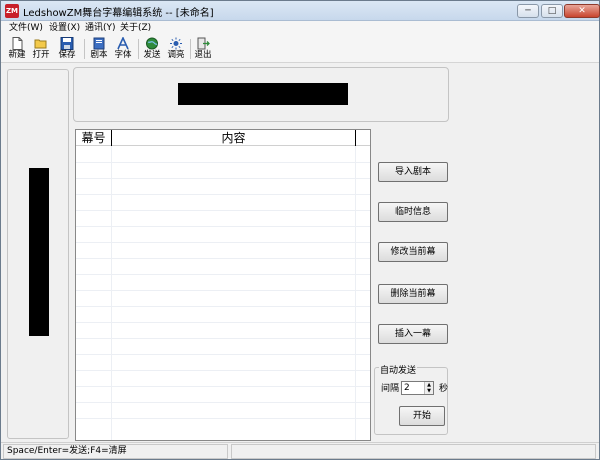 The height and width of the screenshot is (460, 600). What do you see at coordinates (41, 55) in the screenshot?
I see `open-label: 打开` at bounding box center [41, 55].